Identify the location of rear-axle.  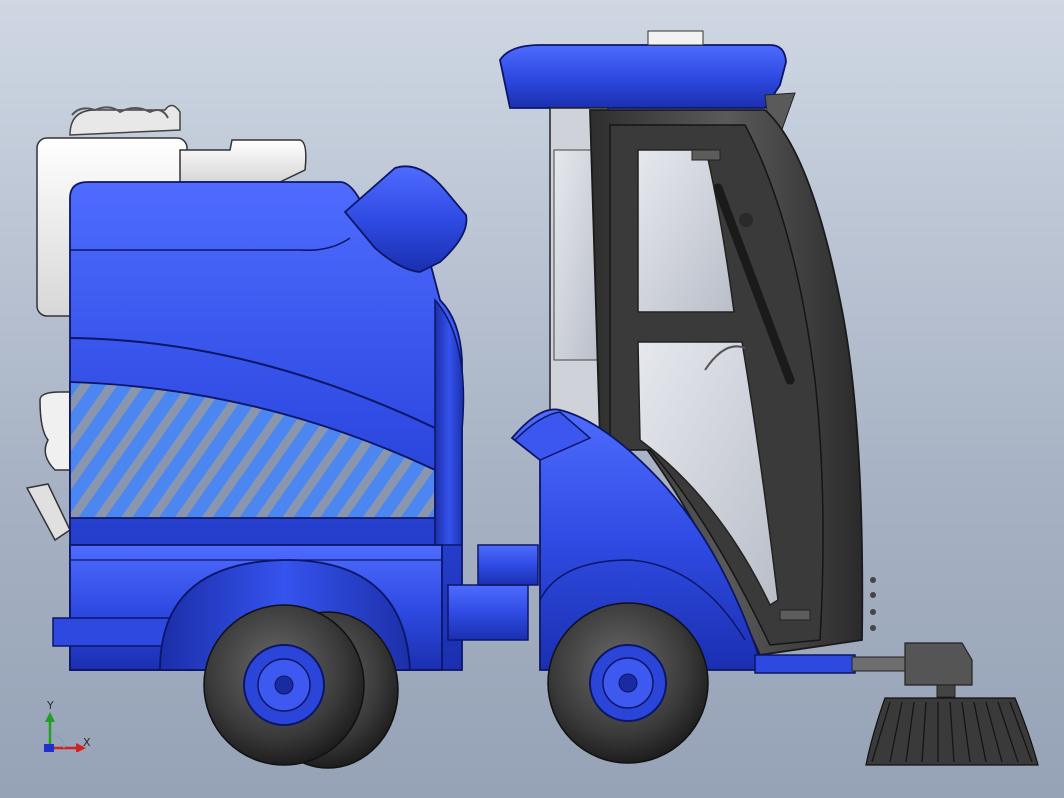
(285, 664).